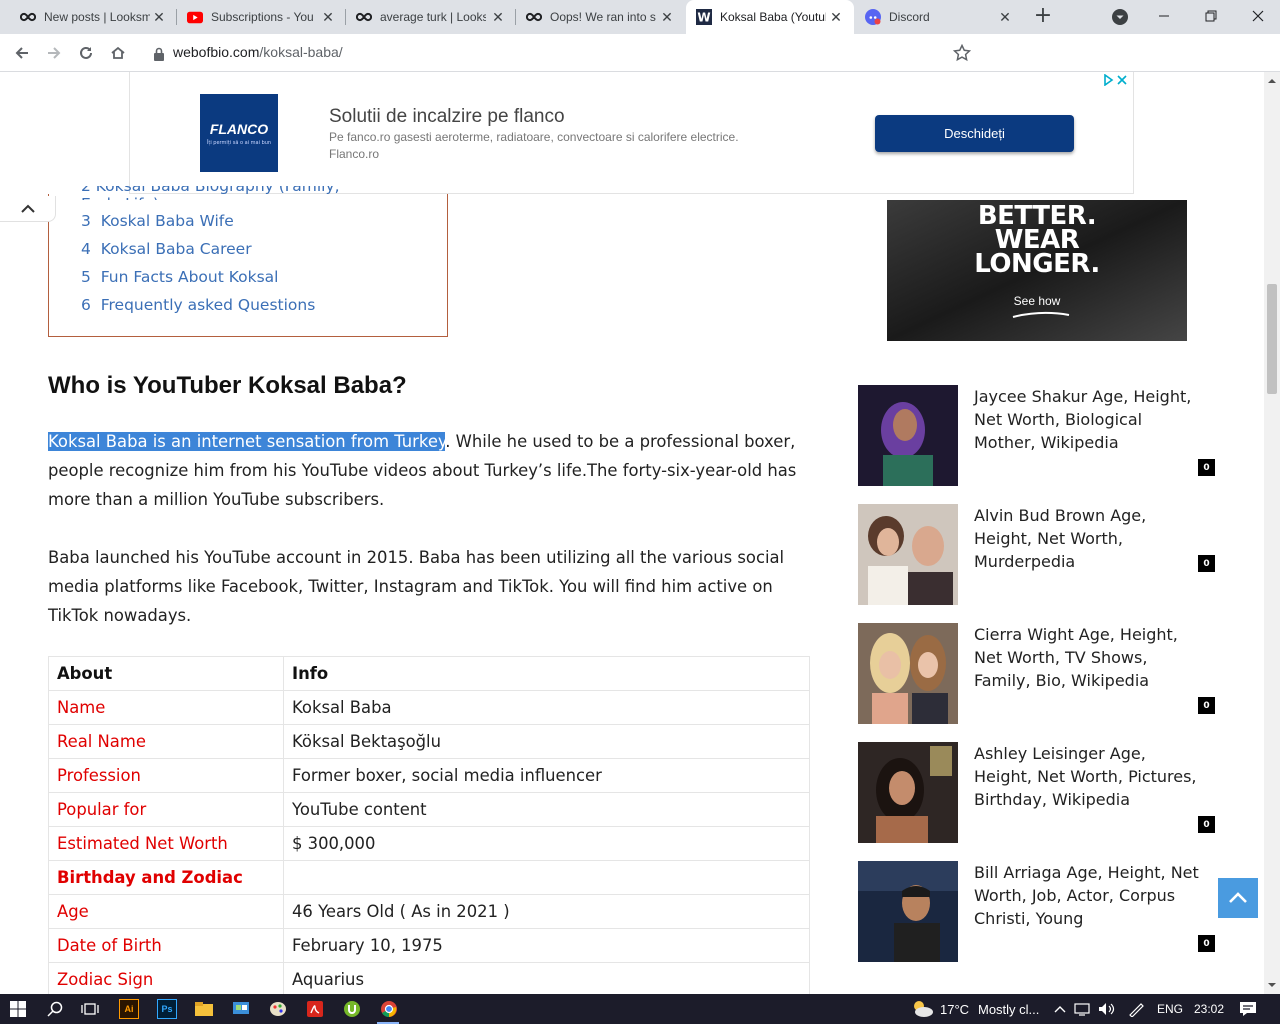 Image resolution: width=1280 pixels, height=1024 pixels. I want to click on back-to-top-button, so click(1238, 898).